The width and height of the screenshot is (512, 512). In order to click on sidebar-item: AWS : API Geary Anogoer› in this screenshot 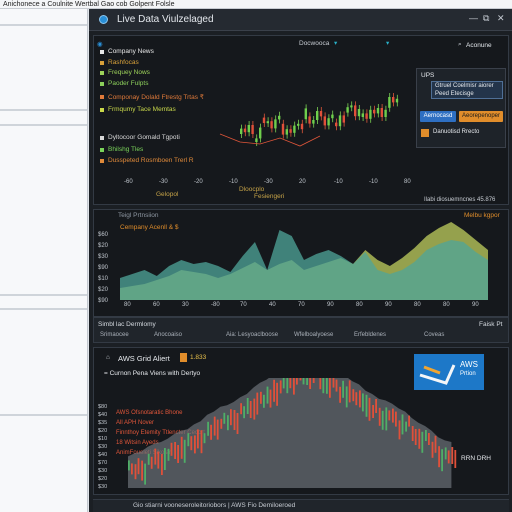, I will do `click(43, 110)`.